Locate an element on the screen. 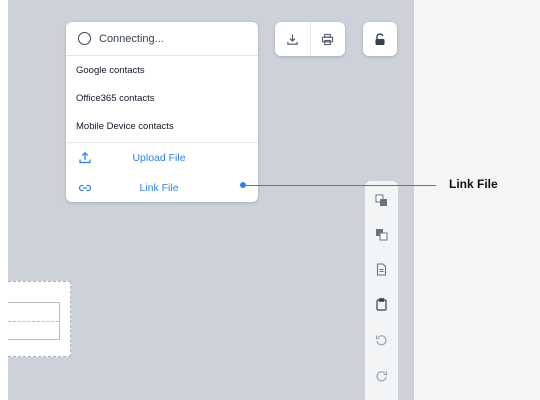 This screenshot has height=400, width=540. unlock-button is located at coordinates (380, 39).